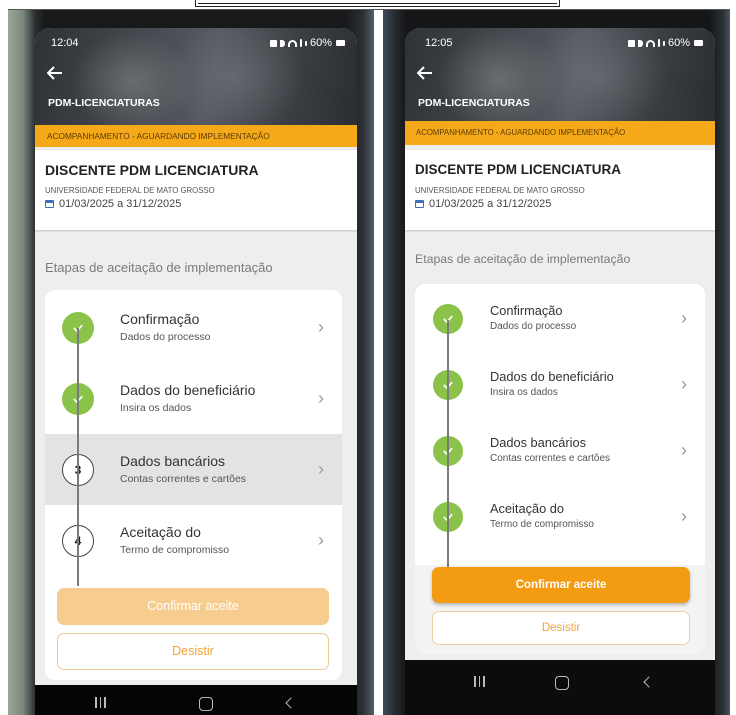 Image resolution: width=736 pixels, height=715 pixels. What do you see at coordinates (439, 43) in the screenshot?
I see `status-time: 12:05` at bounding box center [439, 43].